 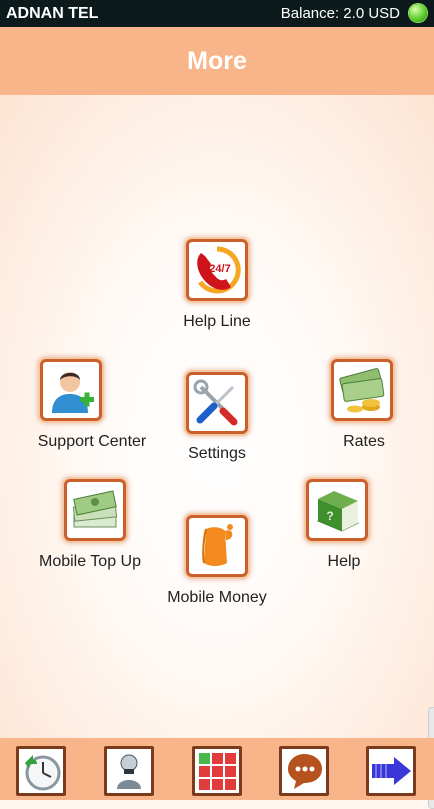 I want to click on rates-label: Rates, so click(x=364, y=441).